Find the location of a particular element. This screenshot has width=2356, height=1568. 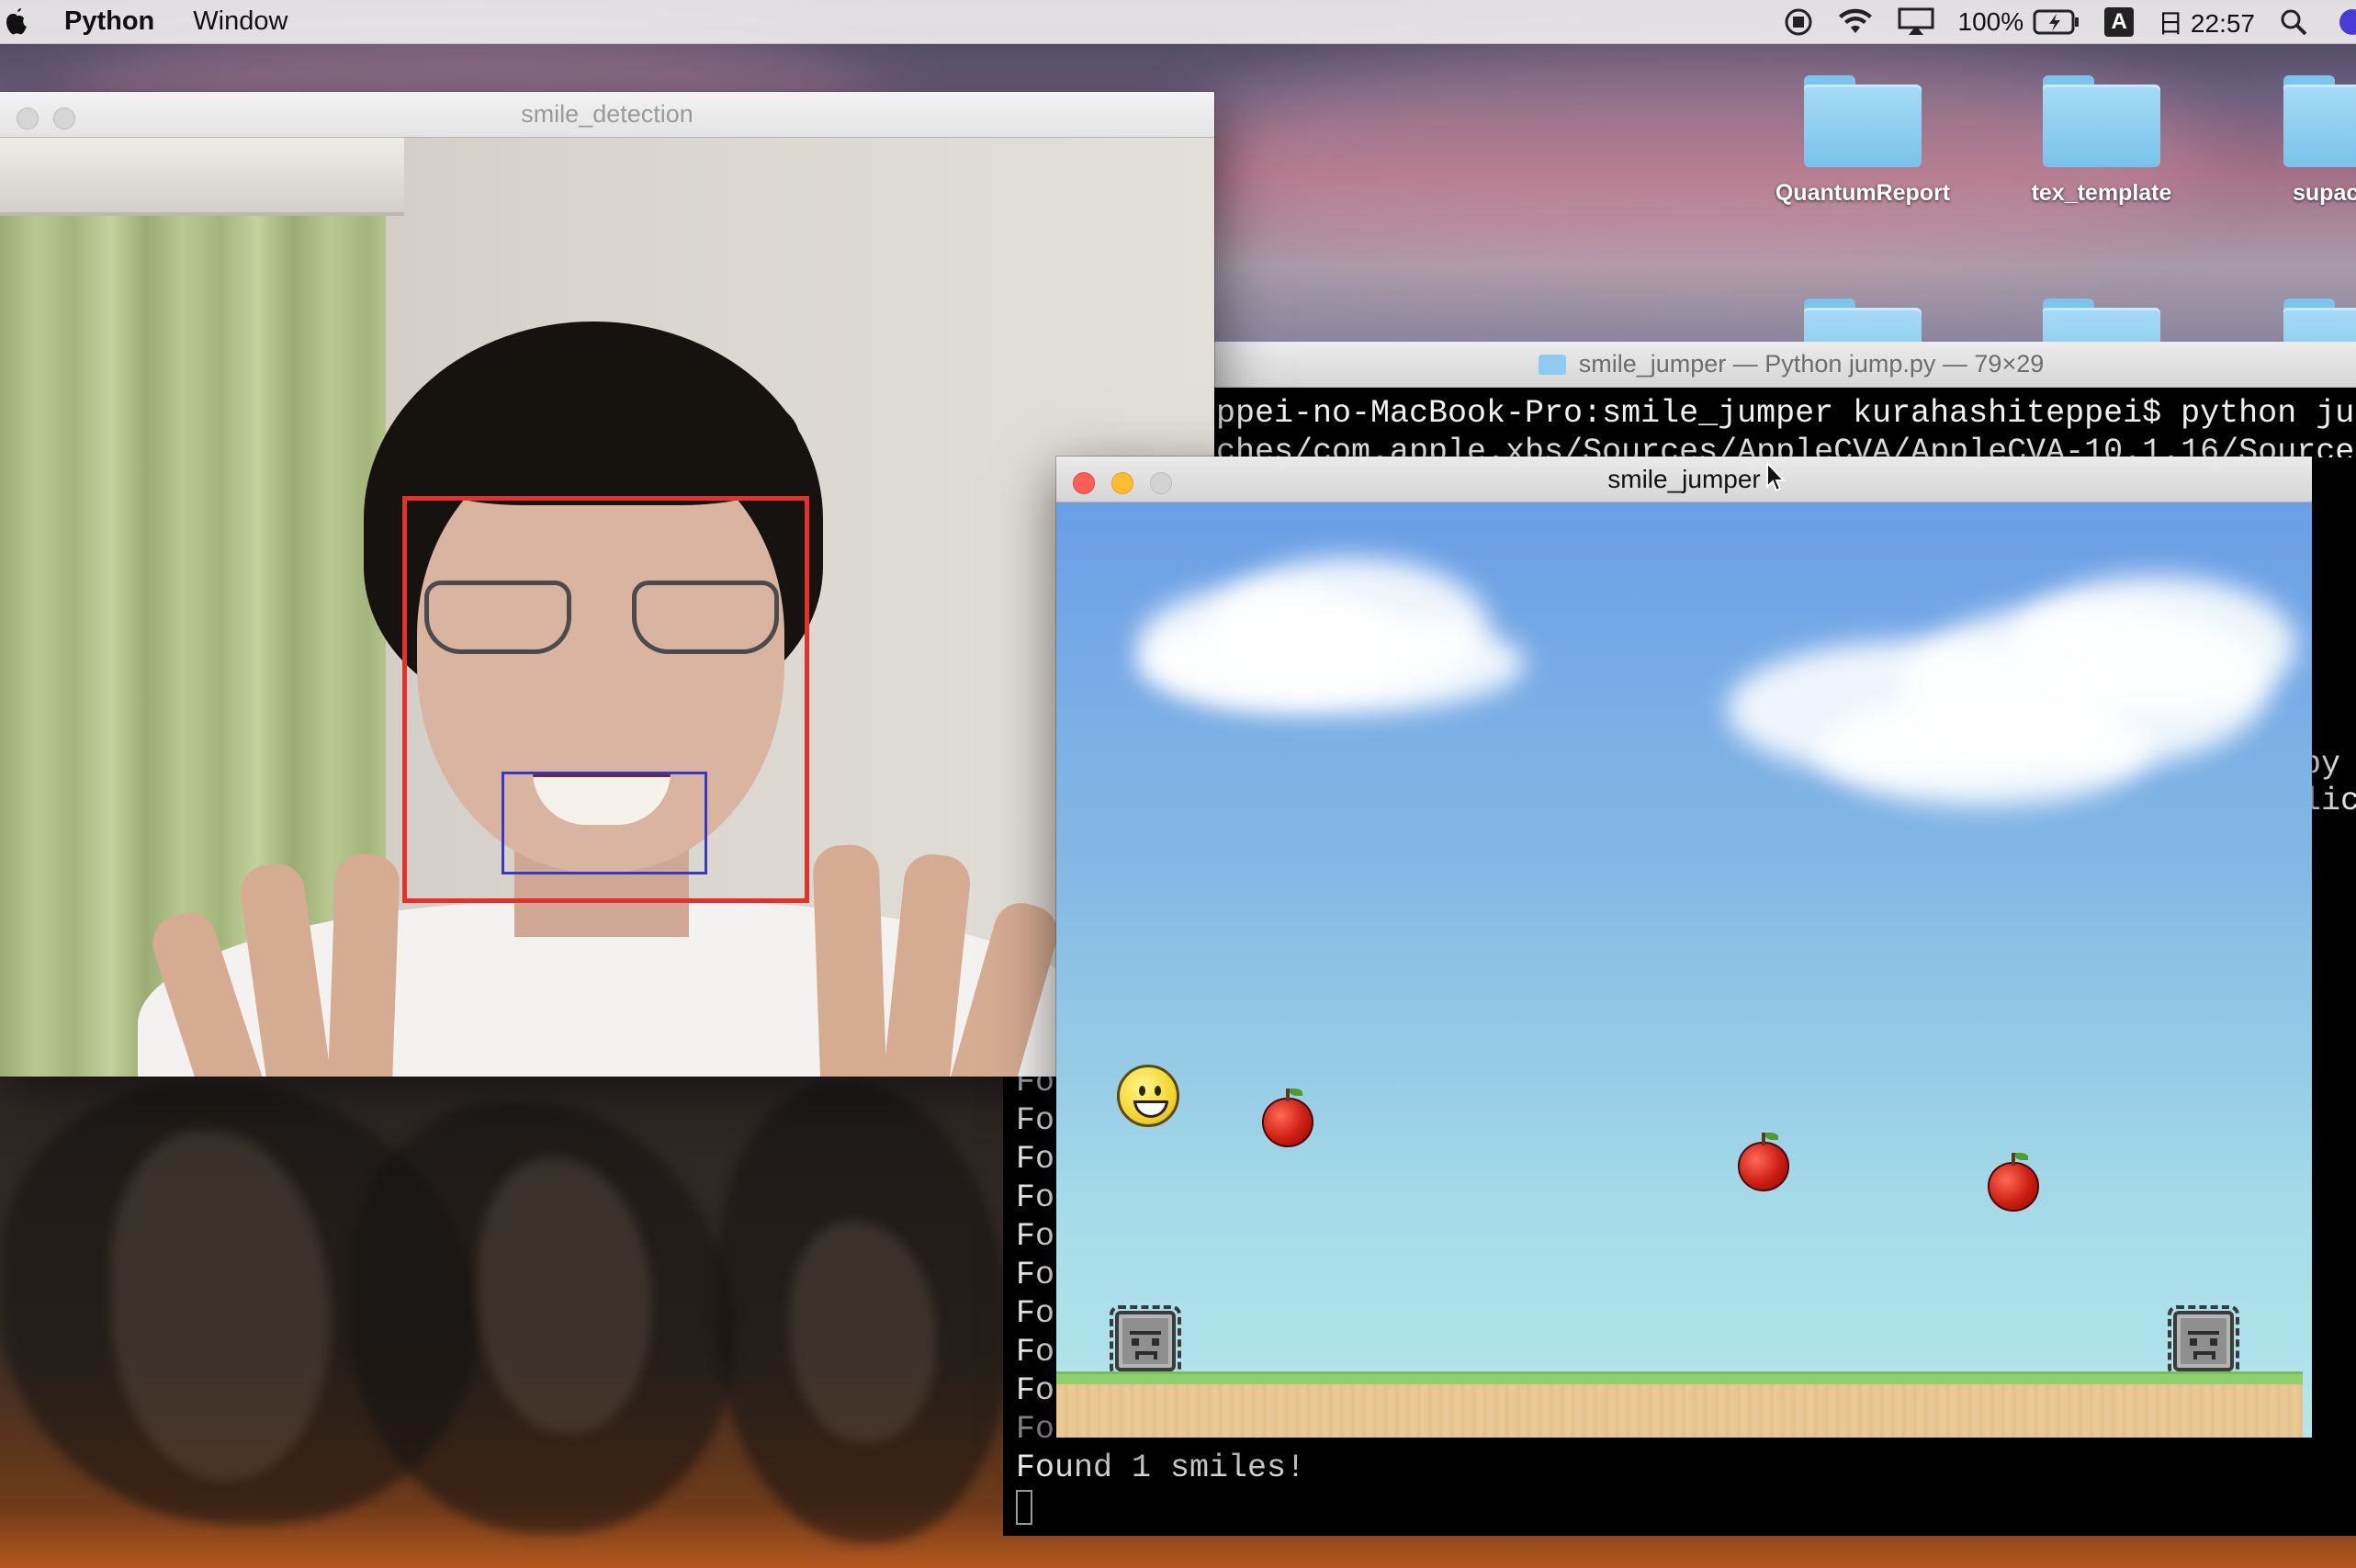

airplay-icon is located at coordinates (1916, 22).